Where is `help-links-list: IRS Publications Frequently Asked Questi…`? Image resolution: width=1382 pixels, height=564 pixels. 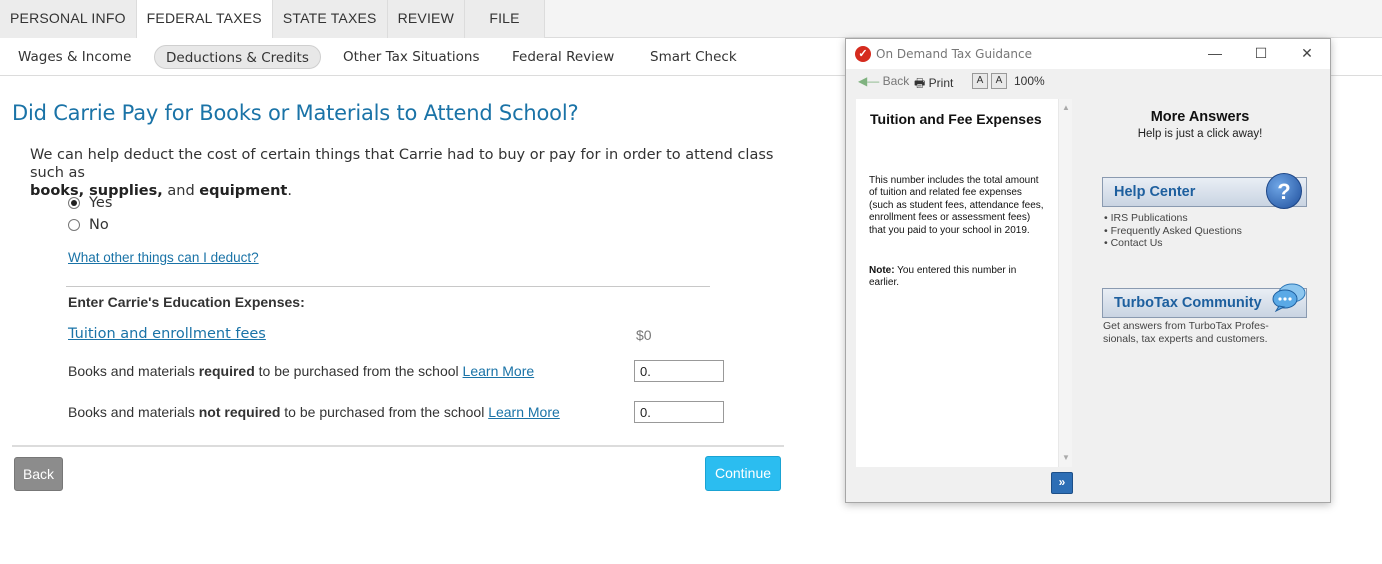
help-links-list: IRS Publications Frequently Asked Questi… is located at coordinates (1173, 231).